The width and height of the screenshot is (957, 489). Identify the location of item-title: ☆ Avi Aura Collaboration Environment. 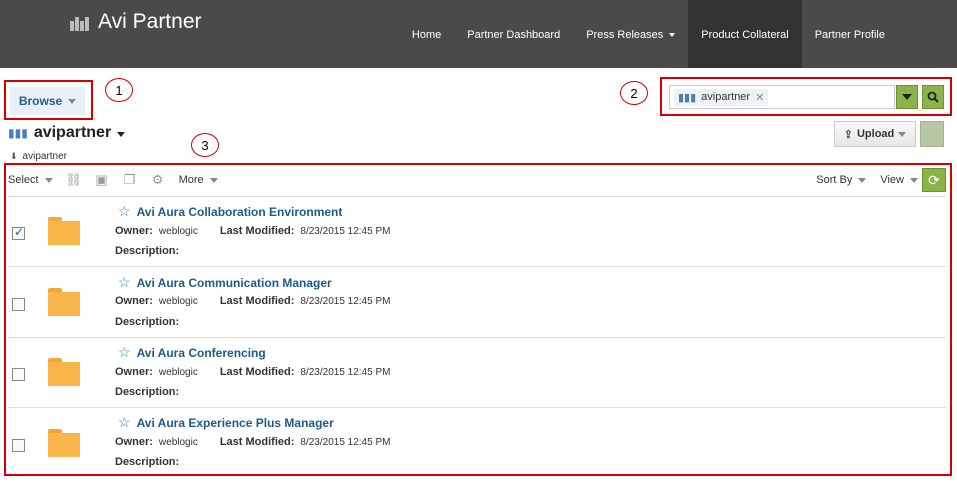
(230, 211).